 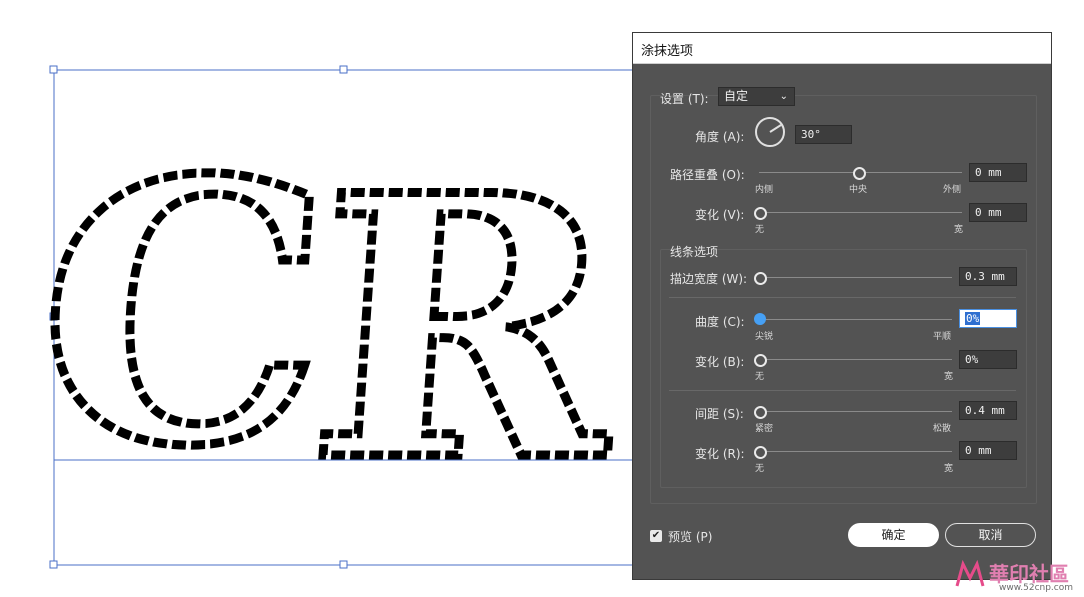 I want to click on settings-label: 设置 (T):, so click(x=684, y=99).